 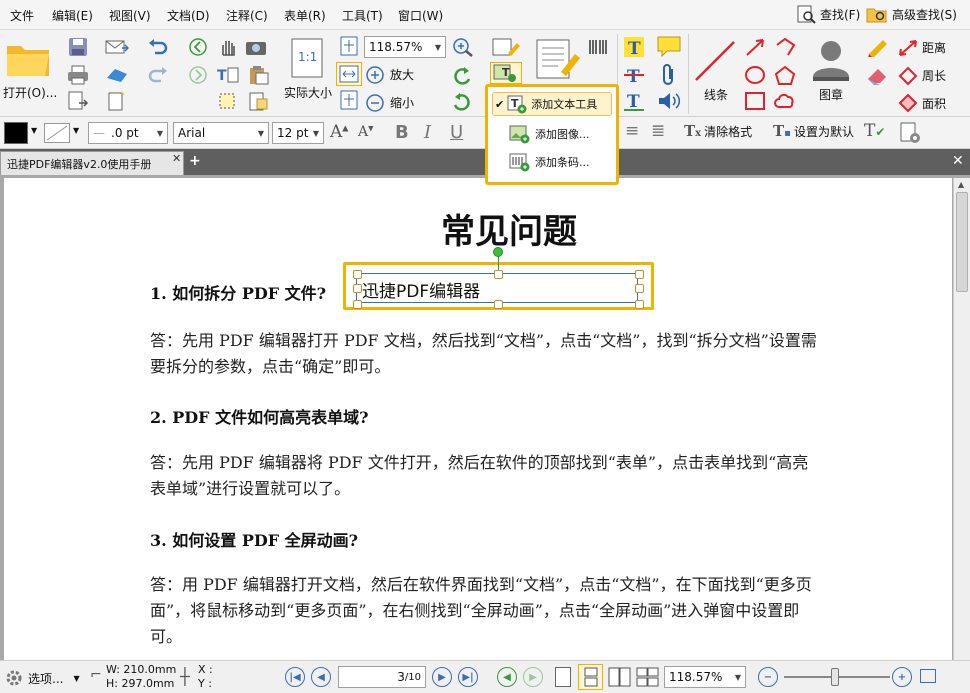 What do you see at coordinates (718, 131) in the screenshot?
I see `clear-format-button: Tx 清除格式` at bounding box center [718, 131].